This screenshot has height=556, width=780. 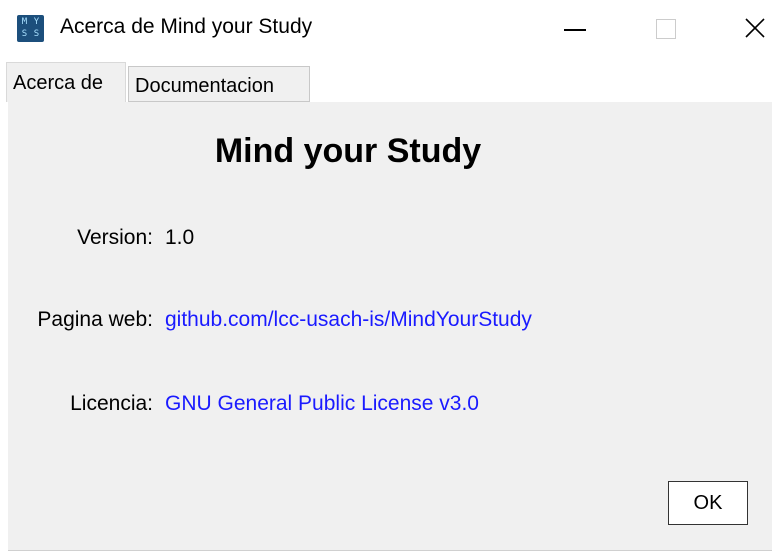 I want to click on maximize-icon, so click(x=666, y=29).